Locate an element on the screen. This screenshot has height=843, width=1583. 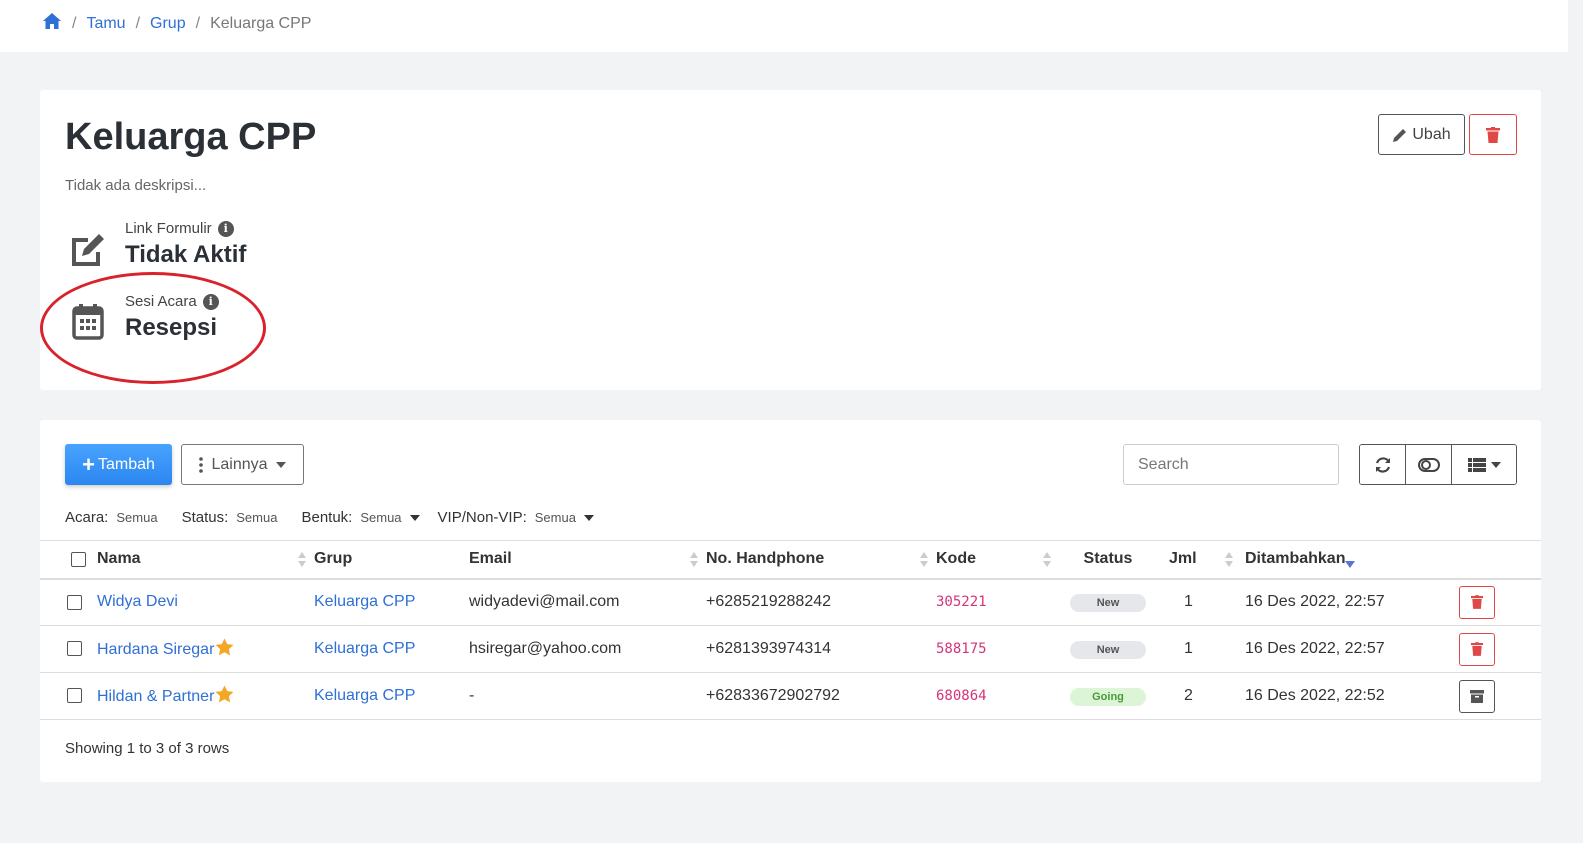
breadcrumb: / Tamu / Grup / Keluarga CPP is located at coordinates (176, 23).